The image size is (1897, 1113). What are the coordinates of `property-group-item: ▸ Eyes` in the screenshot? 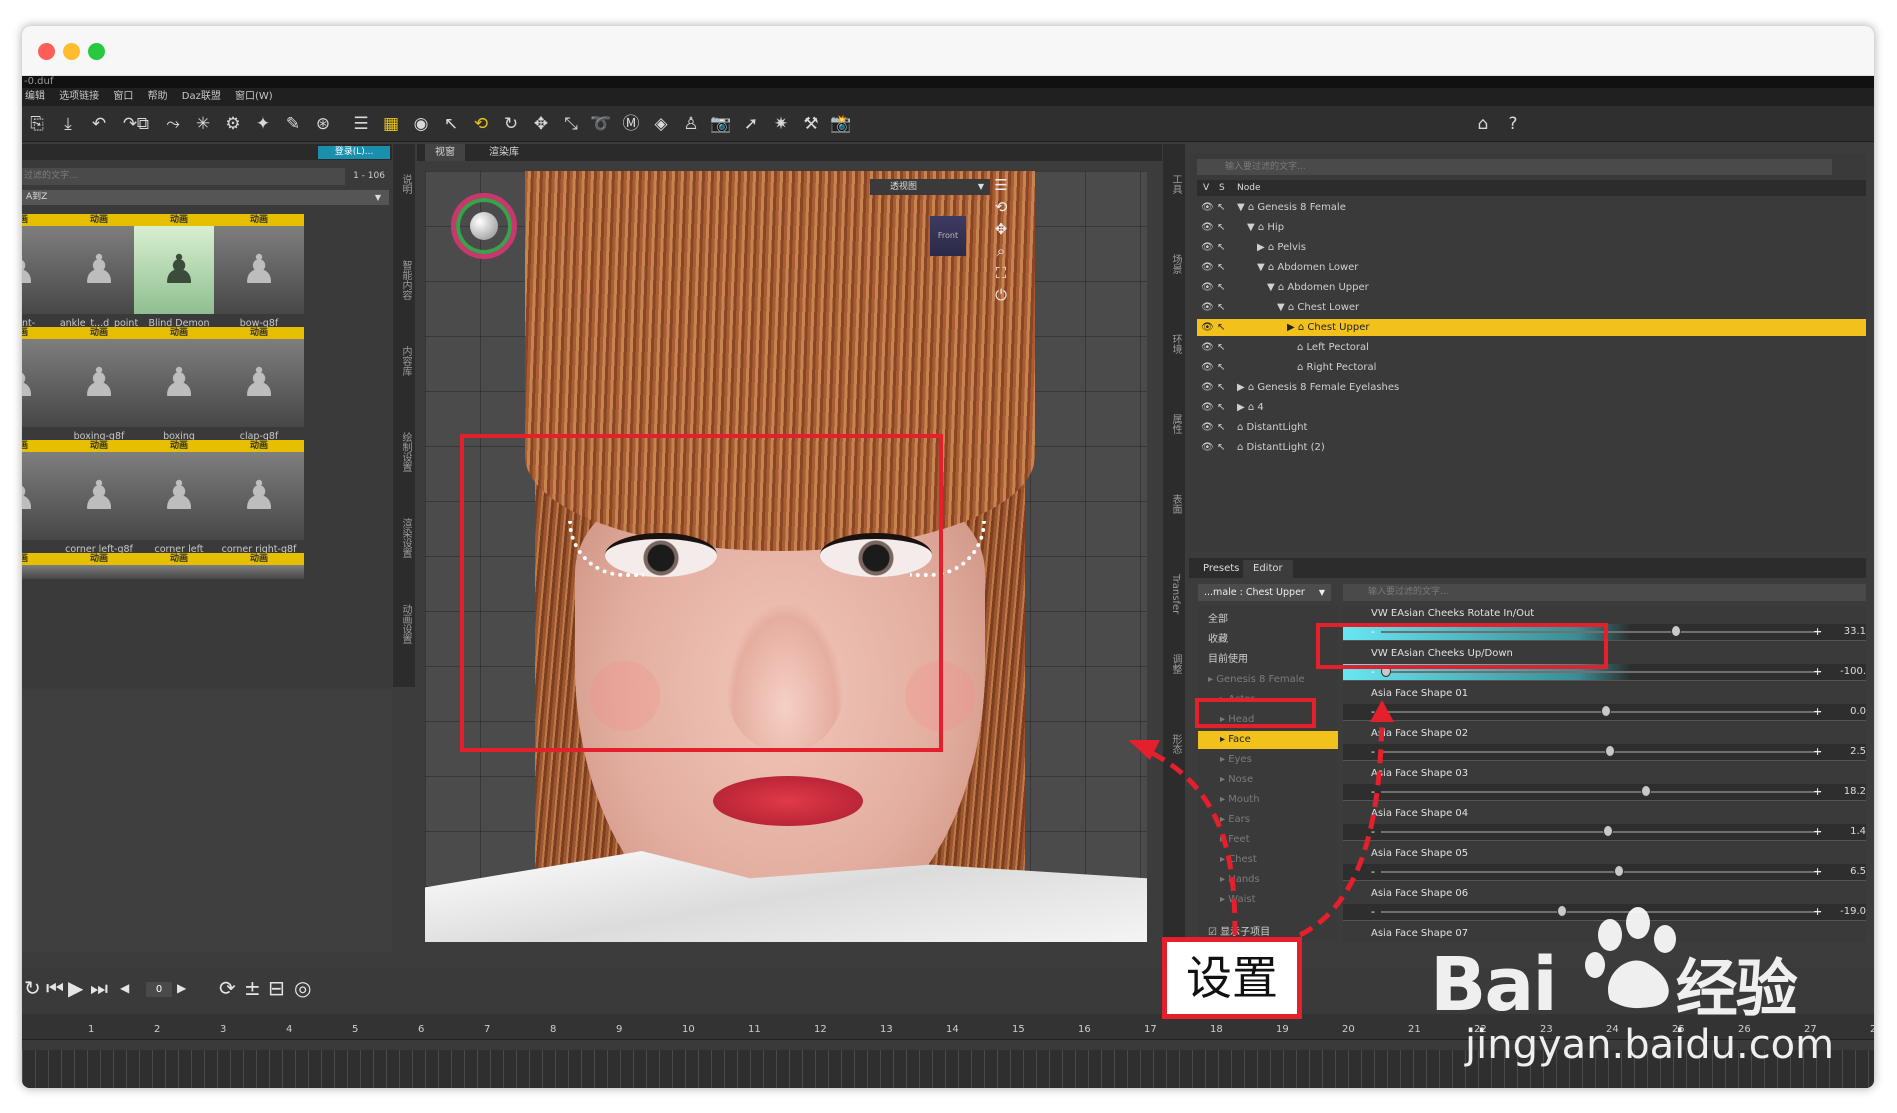 It's located at (1268, 760).